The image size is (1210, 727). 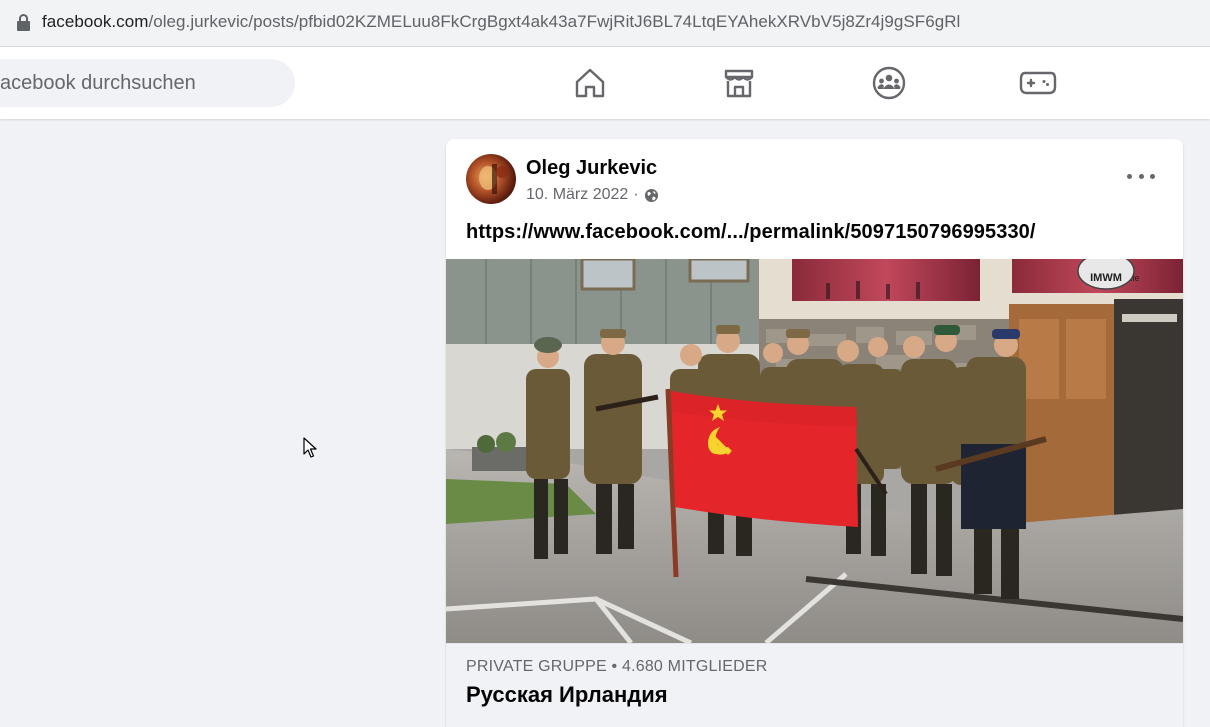 I want to click on photo-sign-text: IMWM, so click(x=1106, y=278).